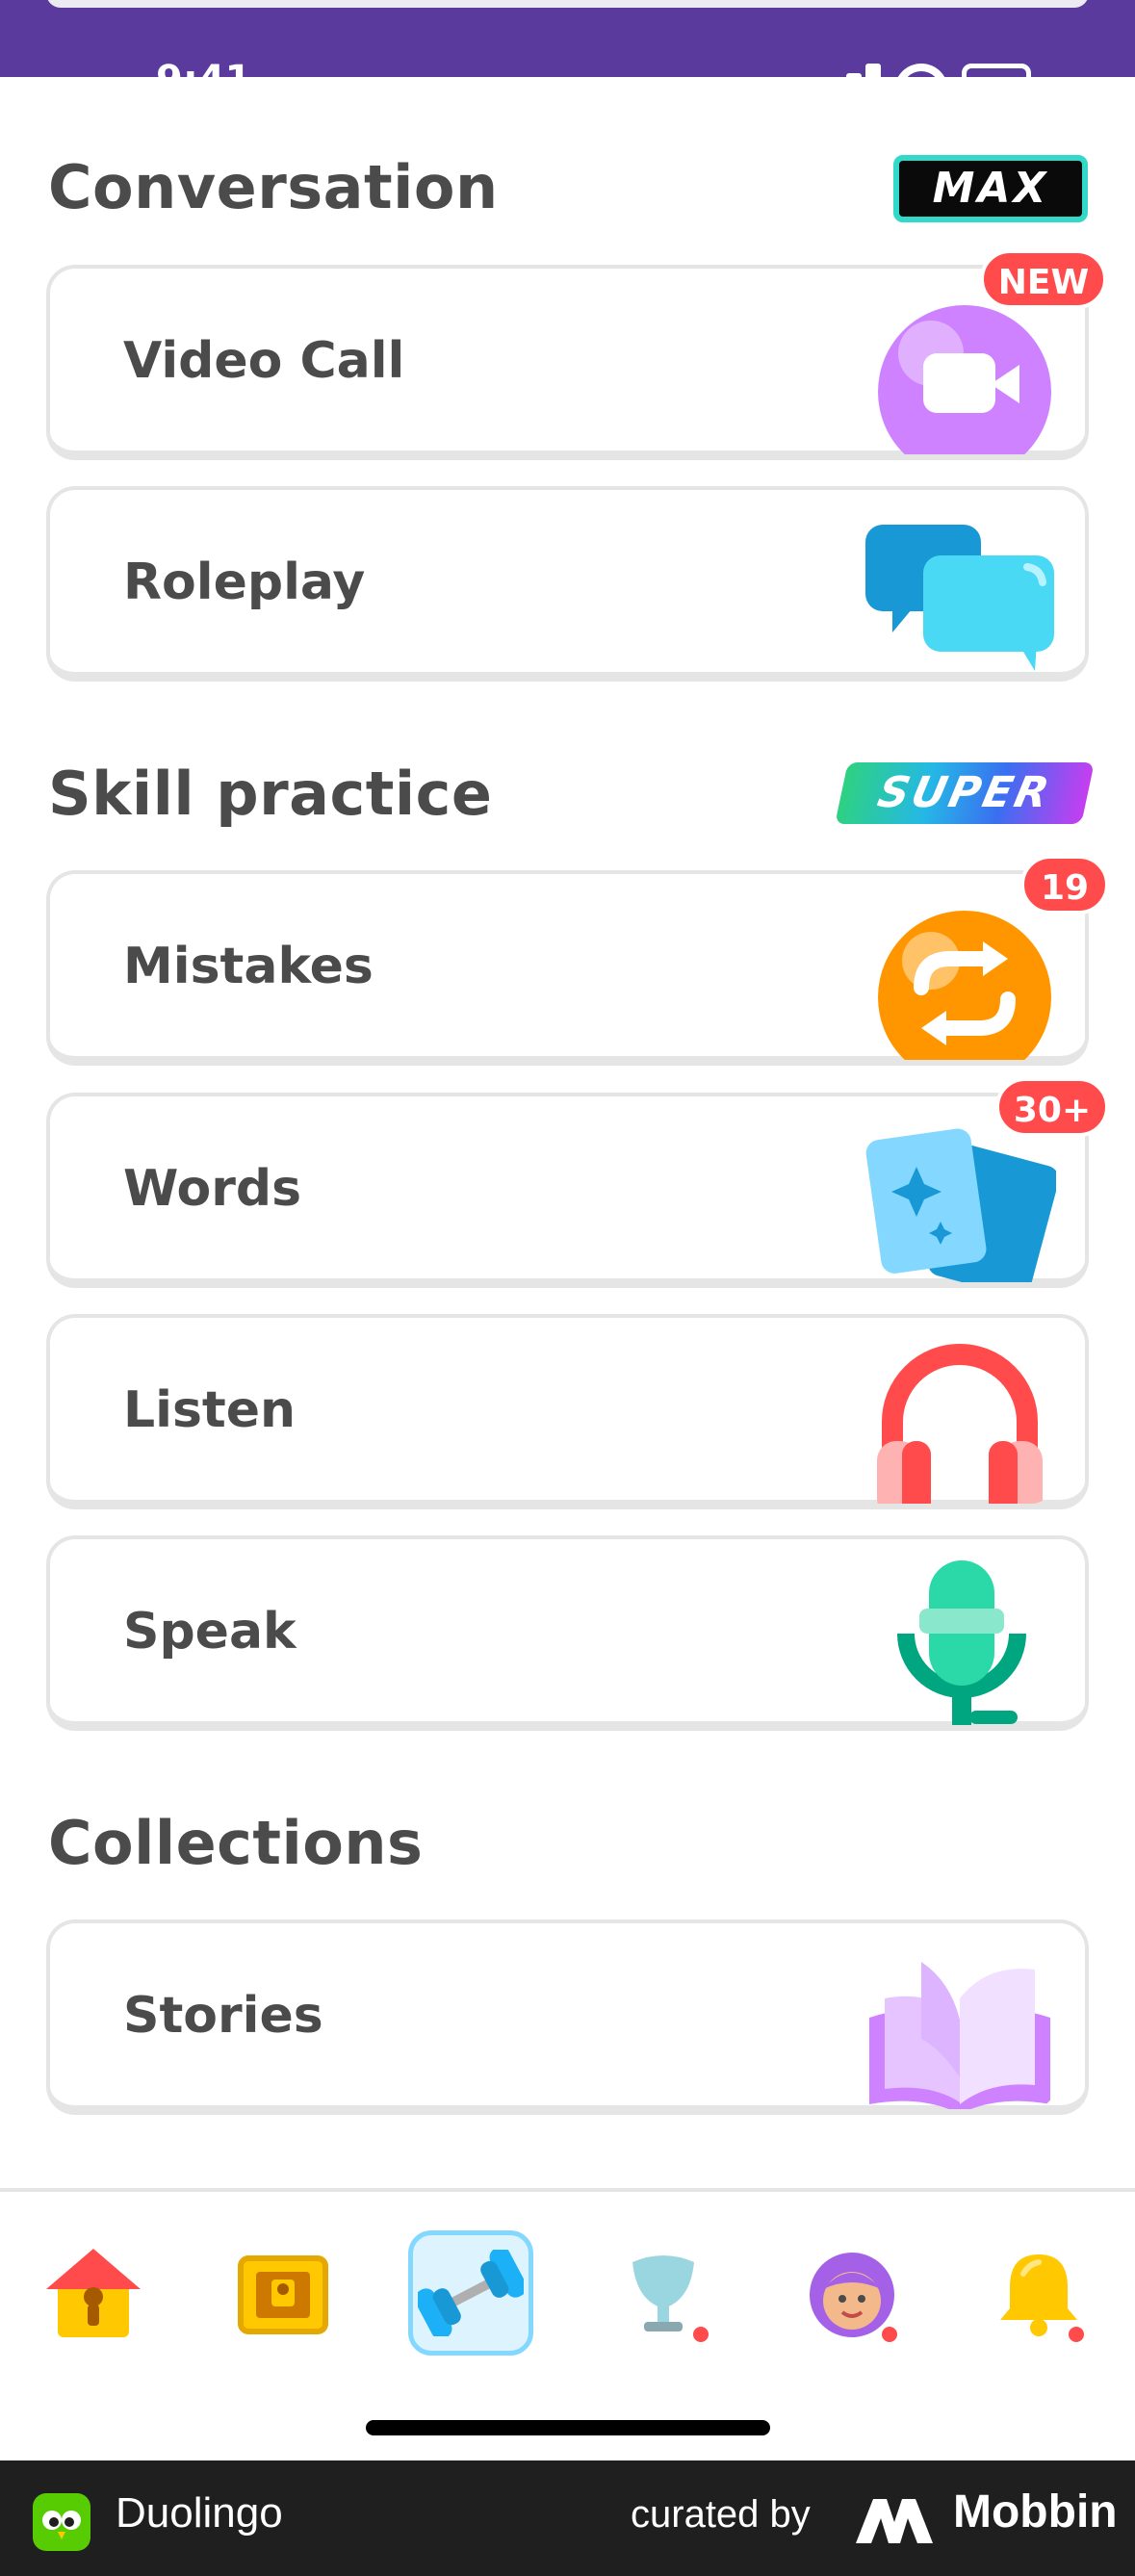  What do you see at coordinates (199, 2513) in the screenshot?
I see `footer-app-name: Duolingo` at bounding box center [199, 2513].